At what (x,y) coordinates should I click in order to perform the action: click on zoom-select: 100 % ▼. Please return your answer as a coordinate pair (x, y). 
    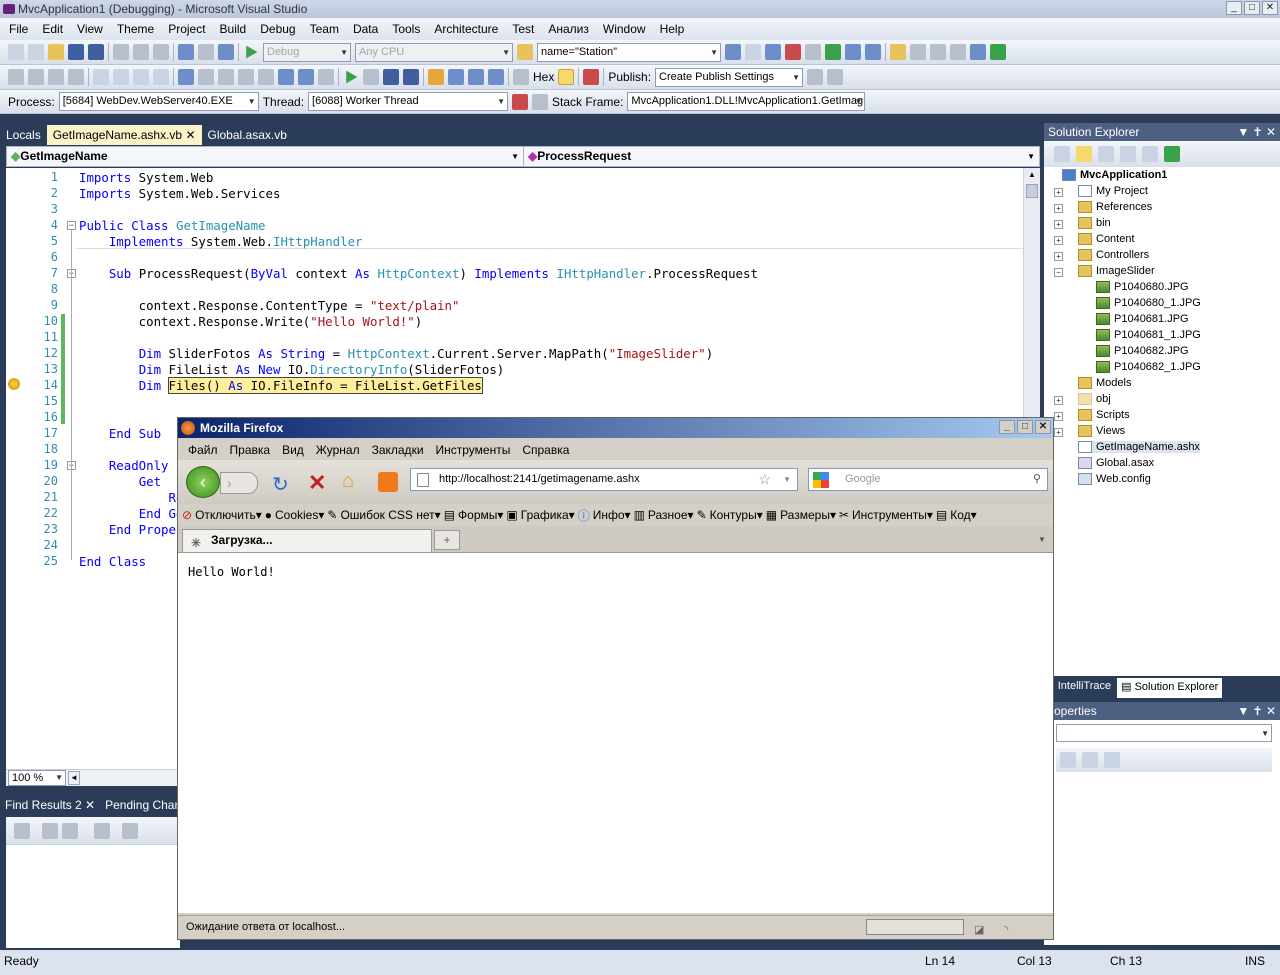
    Looking at the image, I should click on (37, 778).